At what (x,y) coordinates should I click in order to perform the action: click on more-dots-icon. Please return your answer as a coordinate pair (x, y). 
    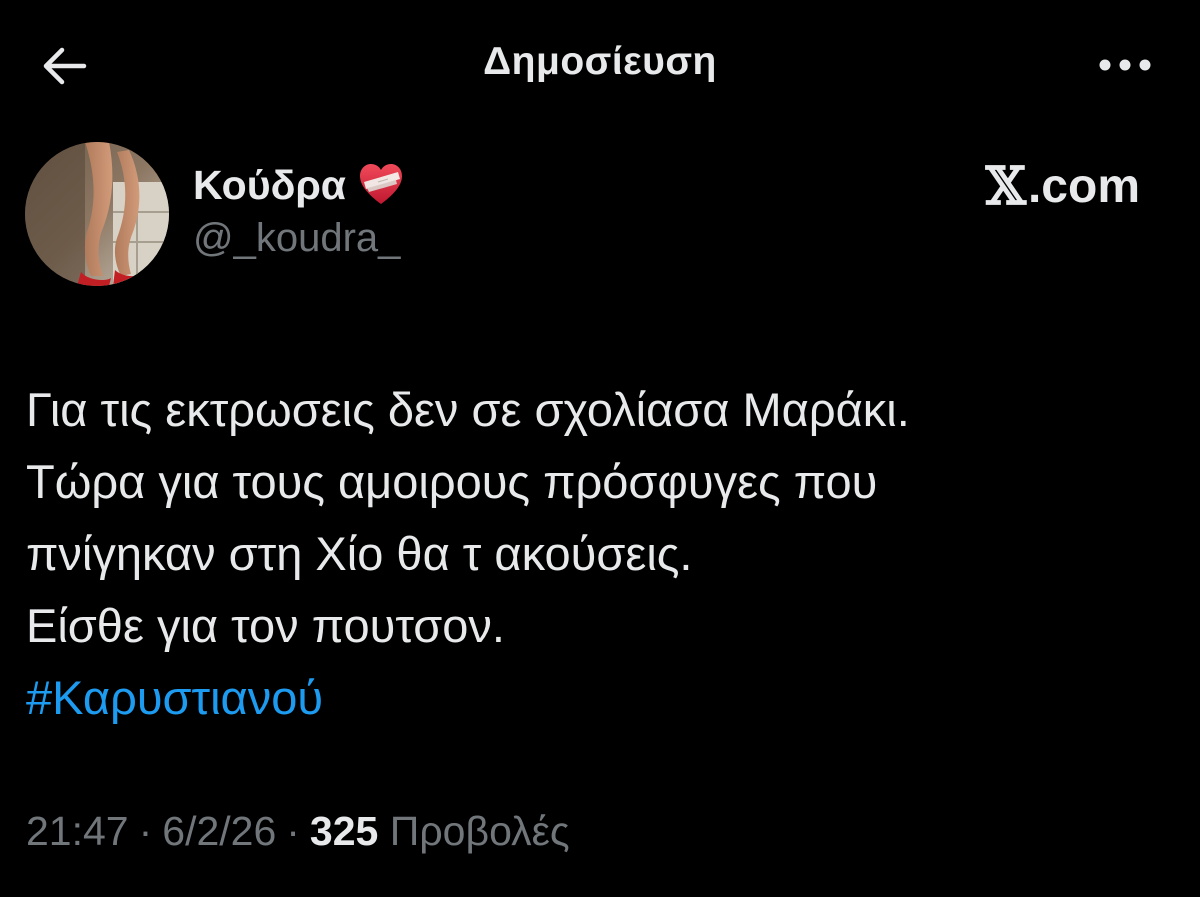
    Looking at the image, I should click on (1125, 65).